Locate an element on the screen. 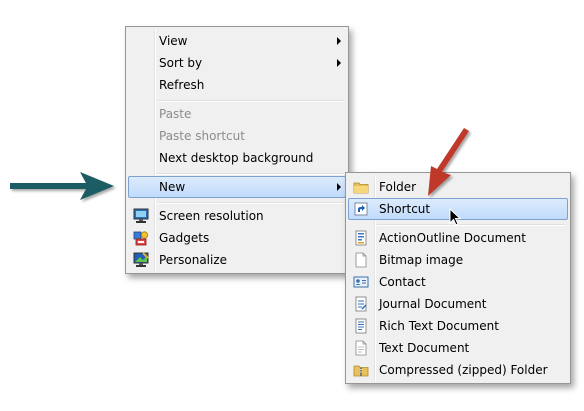  menu-item-refresh-label: Refresh is located at coordinates (182, 85).